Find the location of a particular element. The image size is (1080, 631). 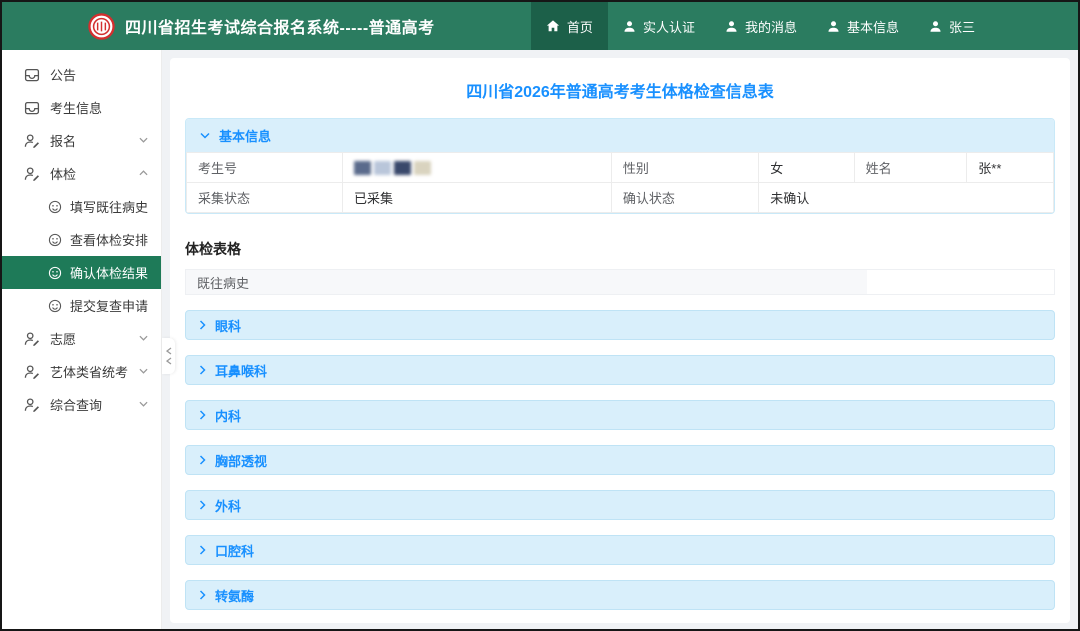

sidebar-item-candidate-info: 考生信息 is located at coordinates (81, 107).